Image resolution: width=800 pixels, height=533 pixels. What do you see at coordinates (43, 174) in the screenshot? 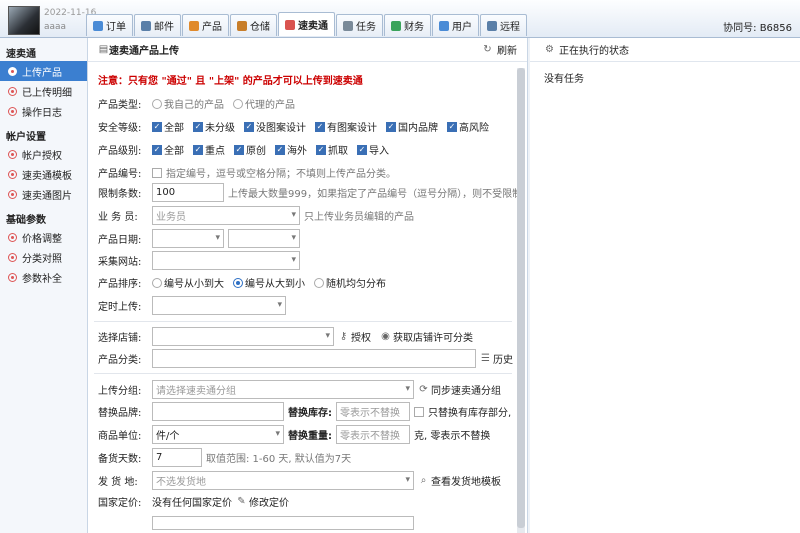
I see `sidebar-item: 速卖通模板` at bounding box center [43, 174].